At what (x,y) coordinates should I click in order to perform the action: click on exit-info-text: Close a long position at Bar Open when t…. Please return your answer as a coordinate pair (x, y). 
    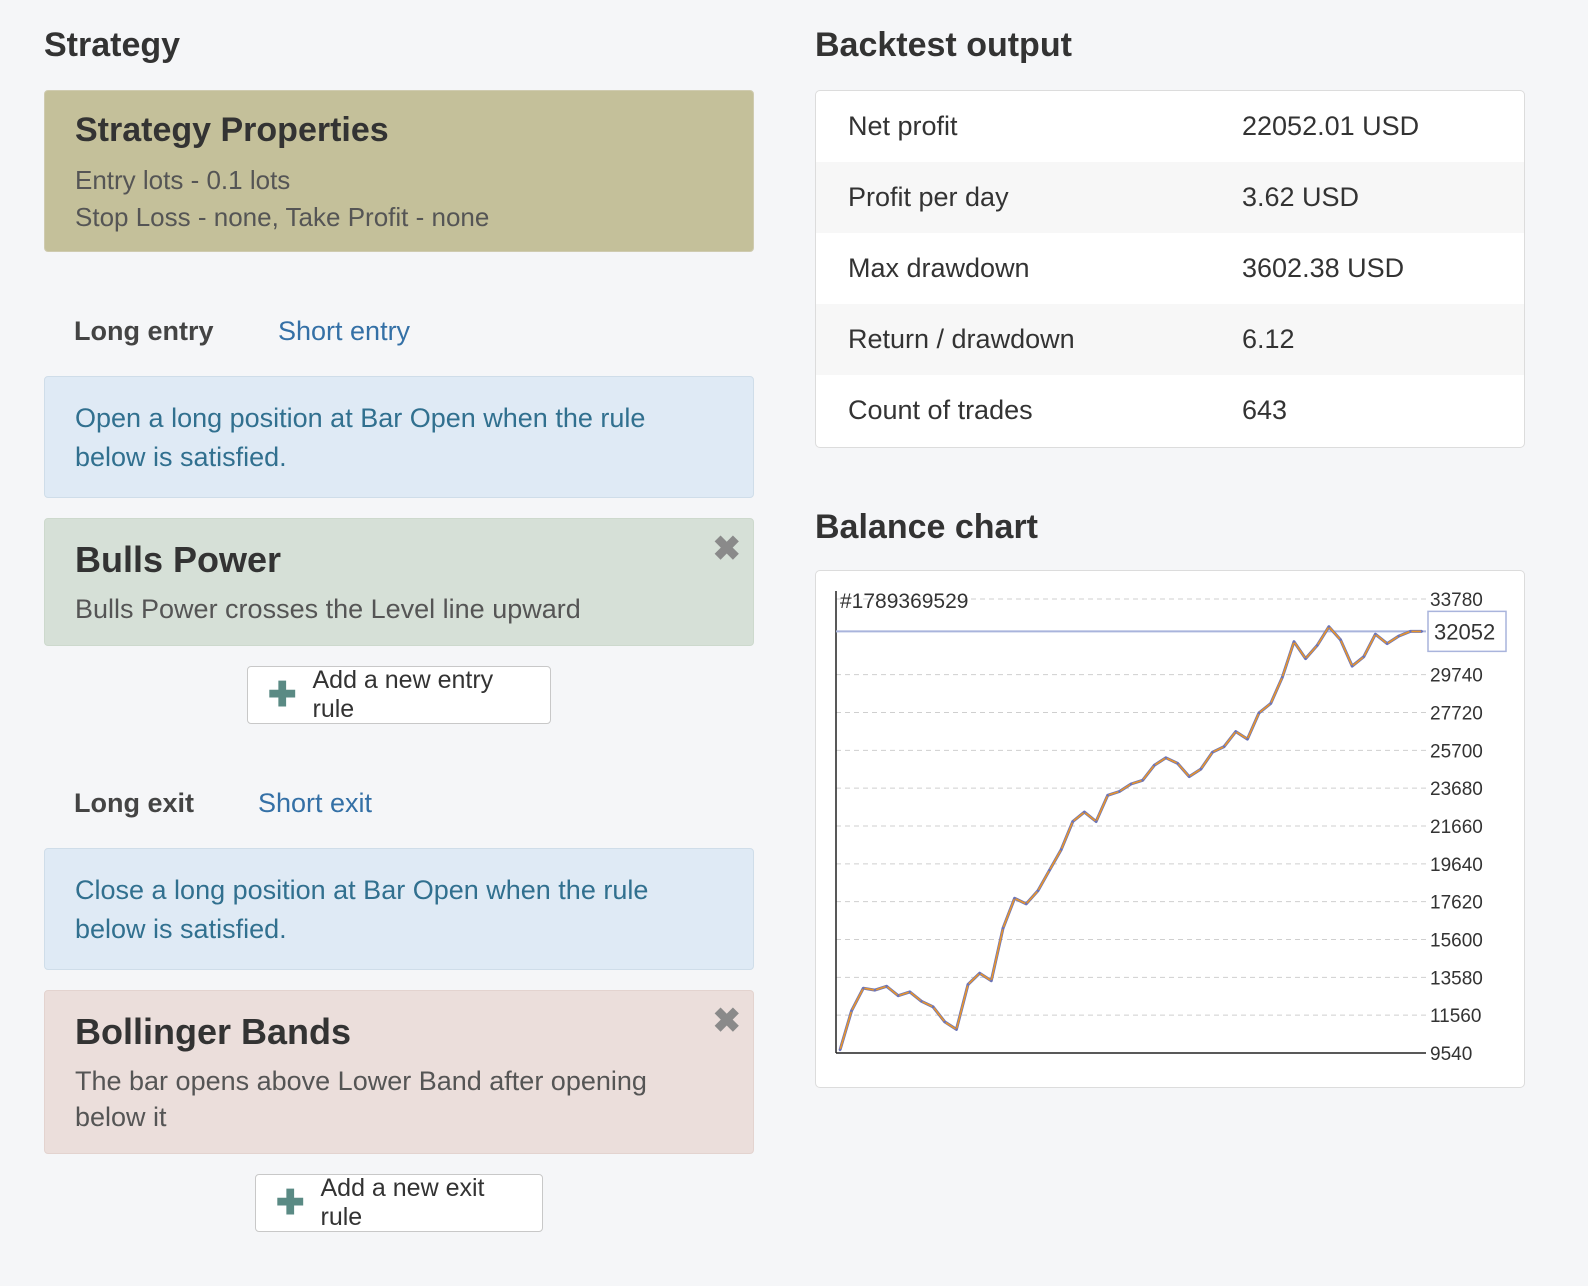
    Looking at the image, I should click on (362, 909).